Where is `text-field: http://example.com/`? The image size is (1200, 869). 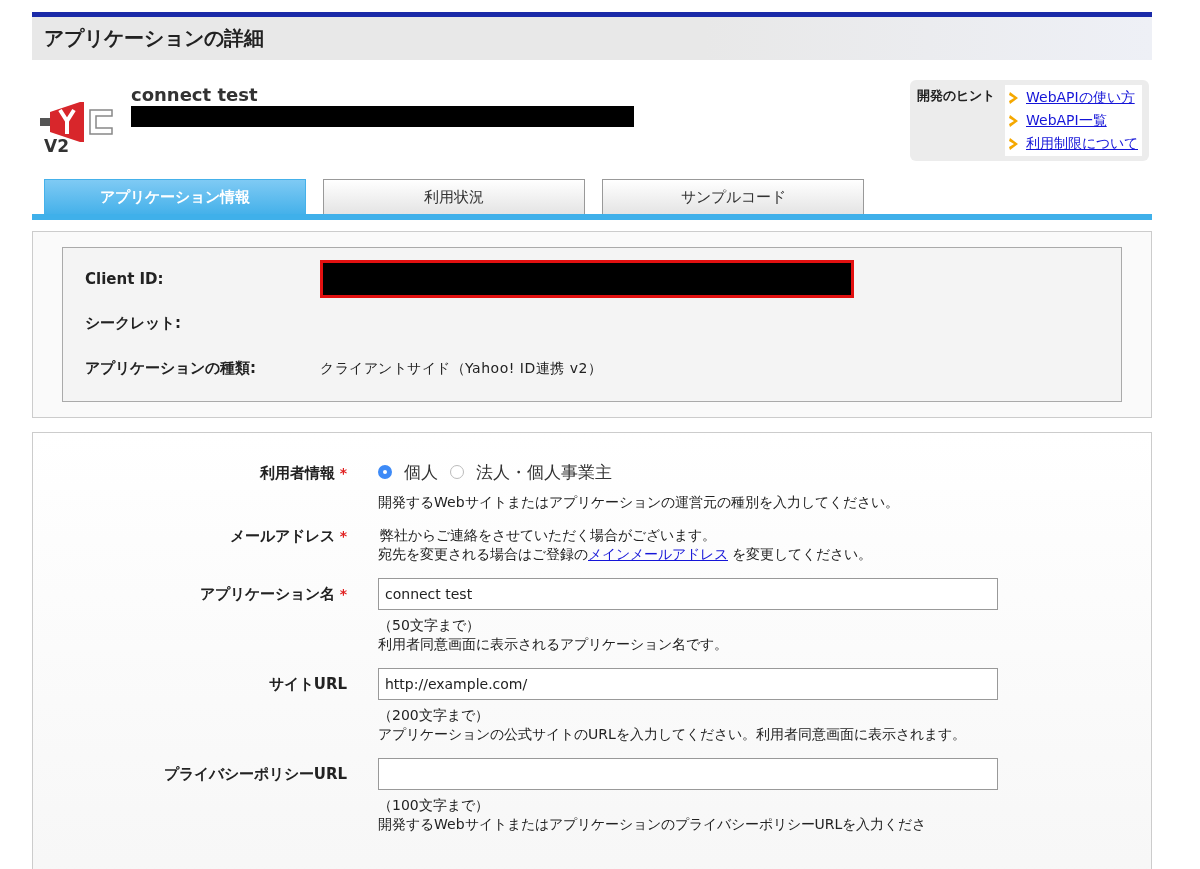
text-field: http://example.com/ is located at coordinates (688, 684).